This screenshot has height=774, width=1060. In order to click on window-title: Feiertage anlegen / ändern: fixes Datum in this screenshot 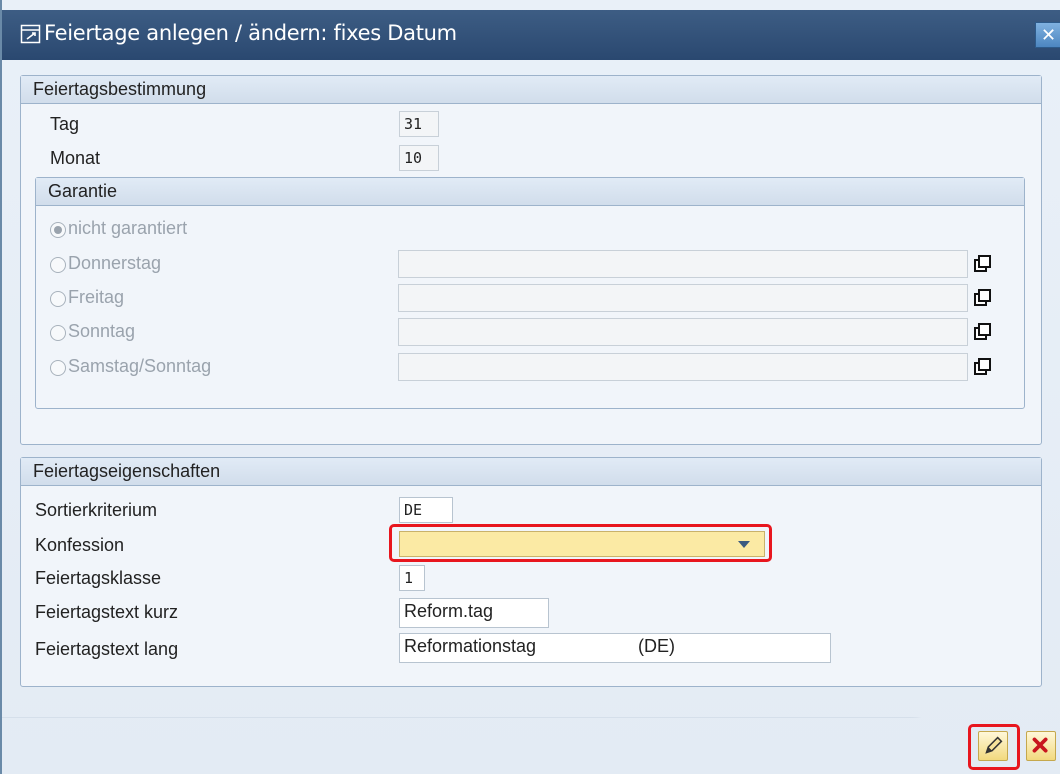, I will do `click(250, 33)`.